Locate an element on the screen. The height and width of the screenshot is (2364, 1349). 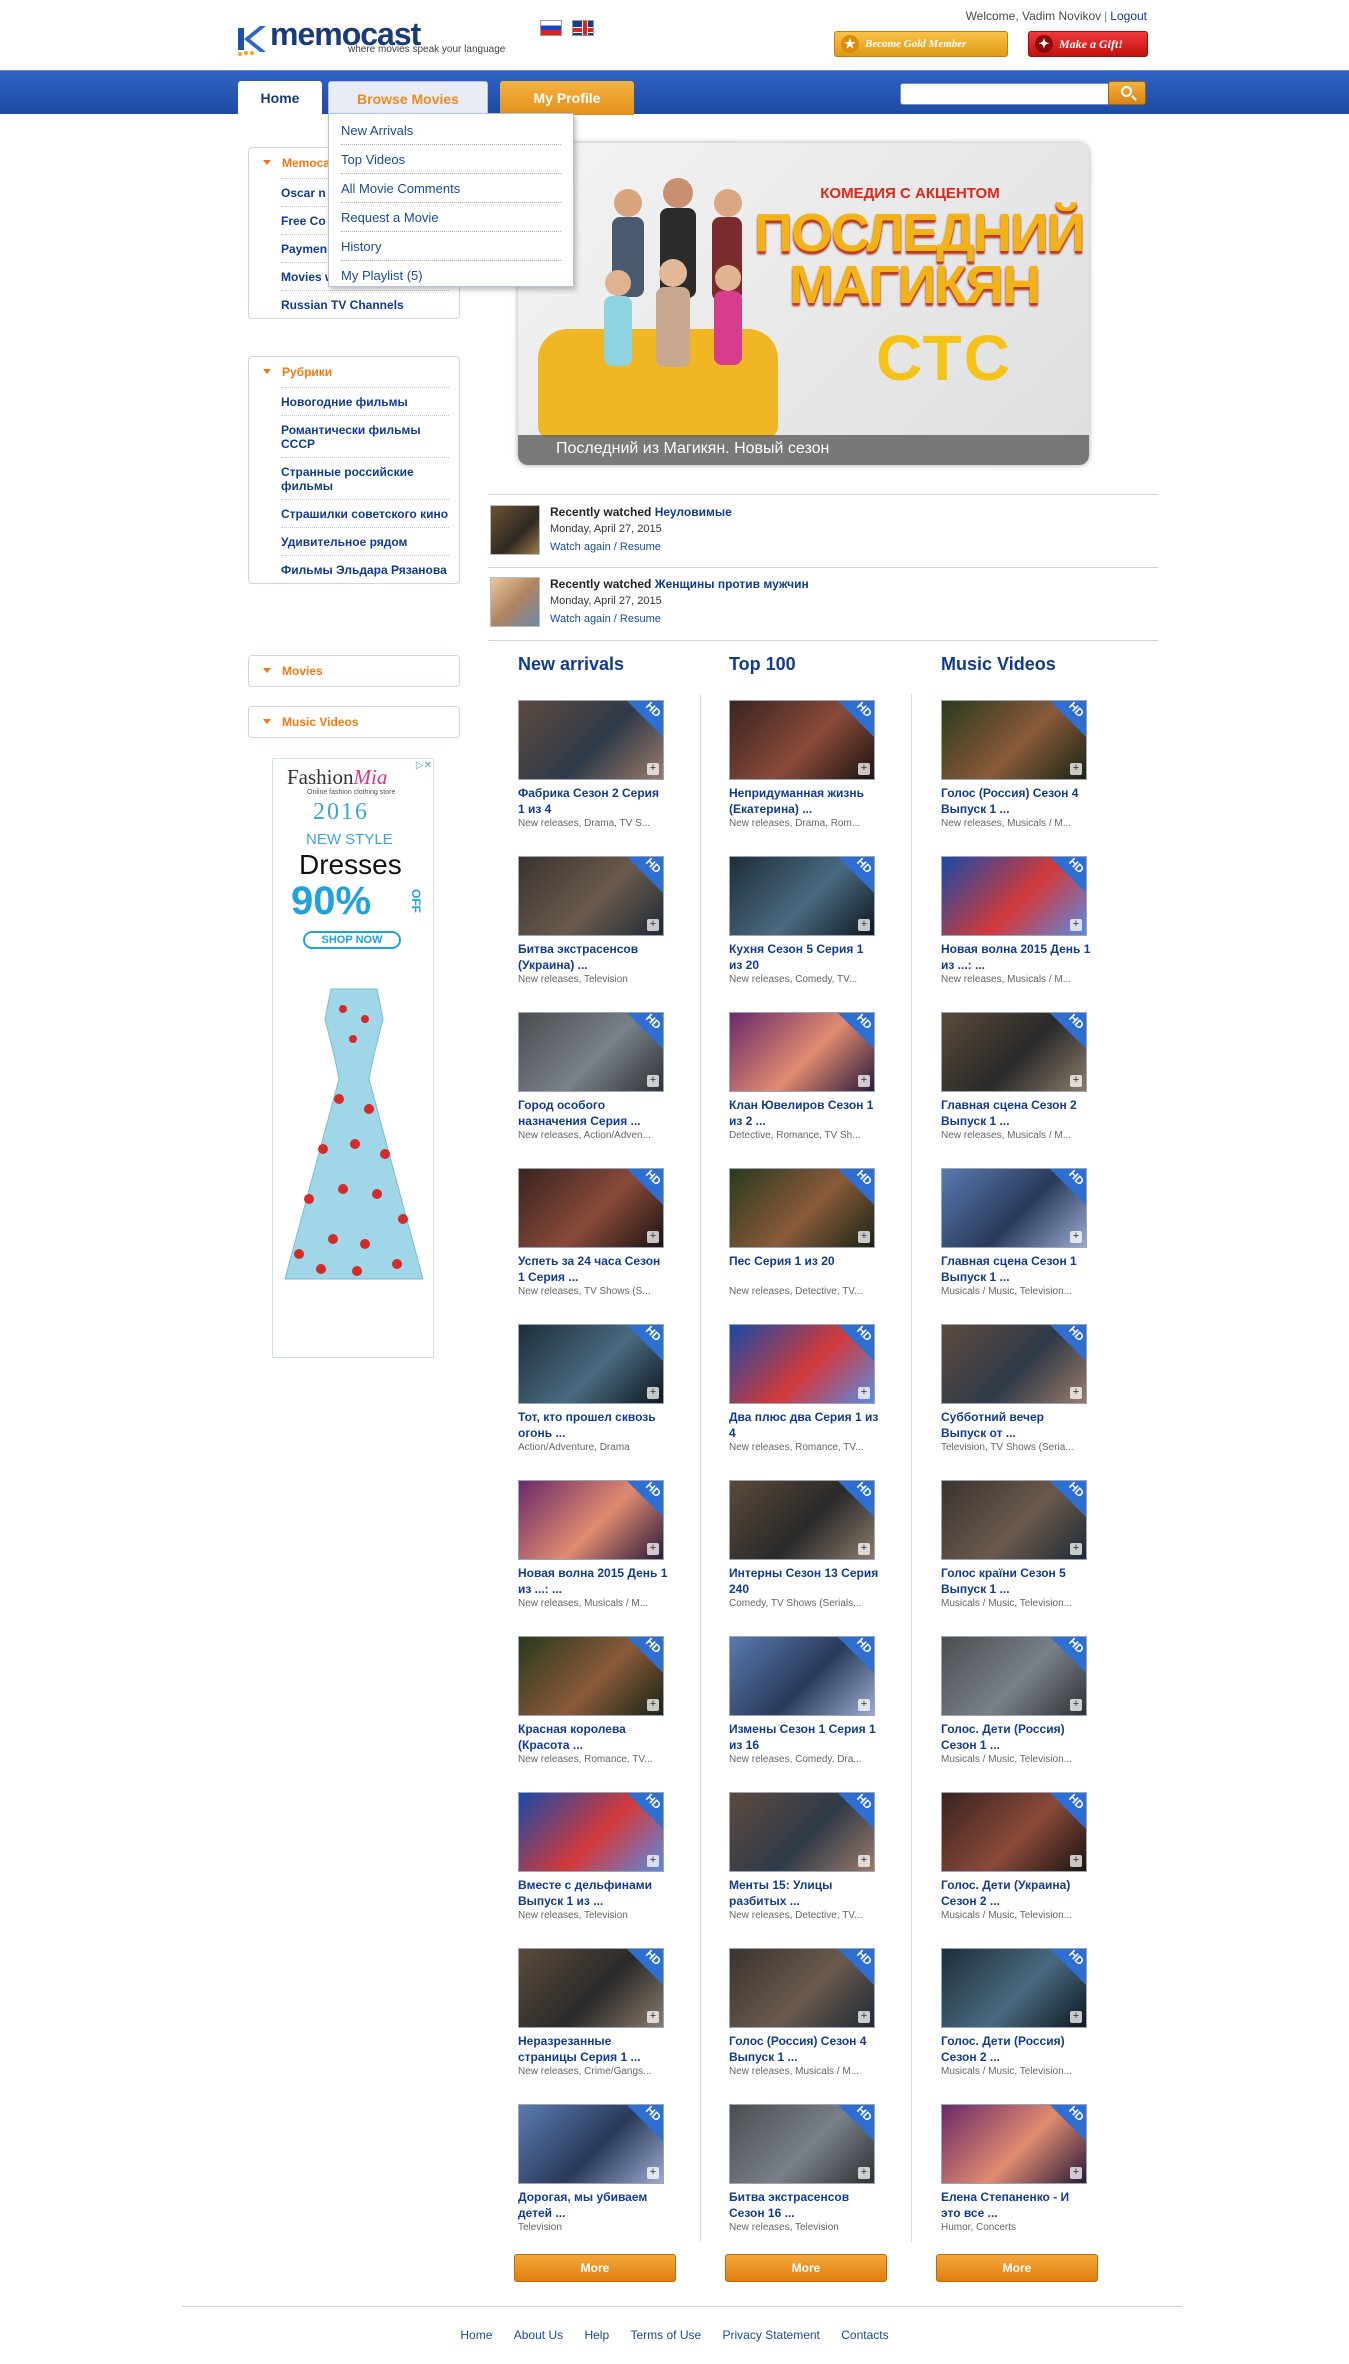
footer-link-about-us: About Us is located at coordinates (538, 2335).